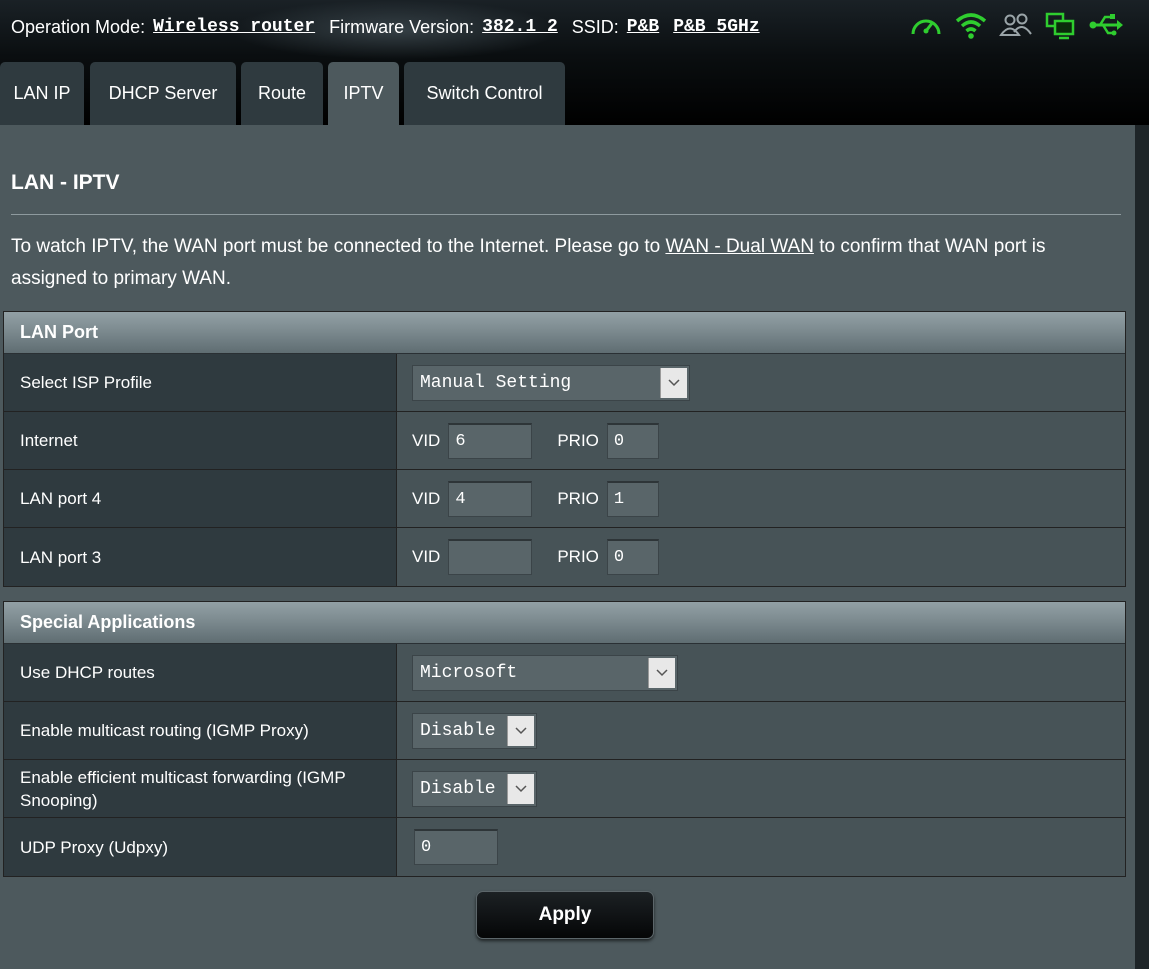  Describe the element at coordinates (1061, 25) in the screenshot. I see `network-devices-icon` at that location.